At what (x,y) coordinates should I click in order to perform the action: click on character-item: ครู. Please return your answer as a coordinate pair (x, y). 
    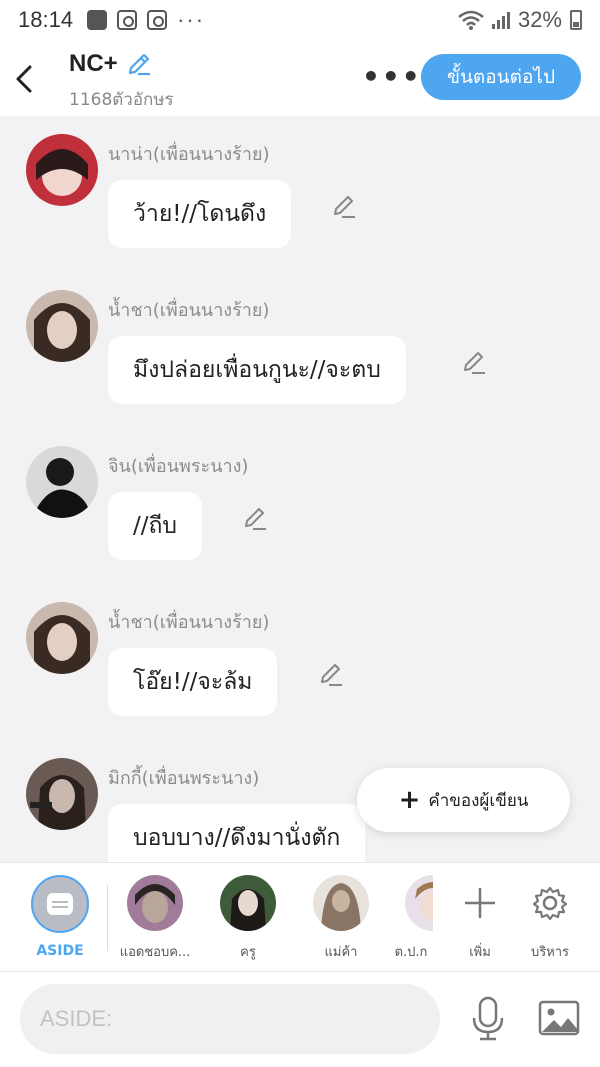
    Looking at the image, I should click on (248, 918).